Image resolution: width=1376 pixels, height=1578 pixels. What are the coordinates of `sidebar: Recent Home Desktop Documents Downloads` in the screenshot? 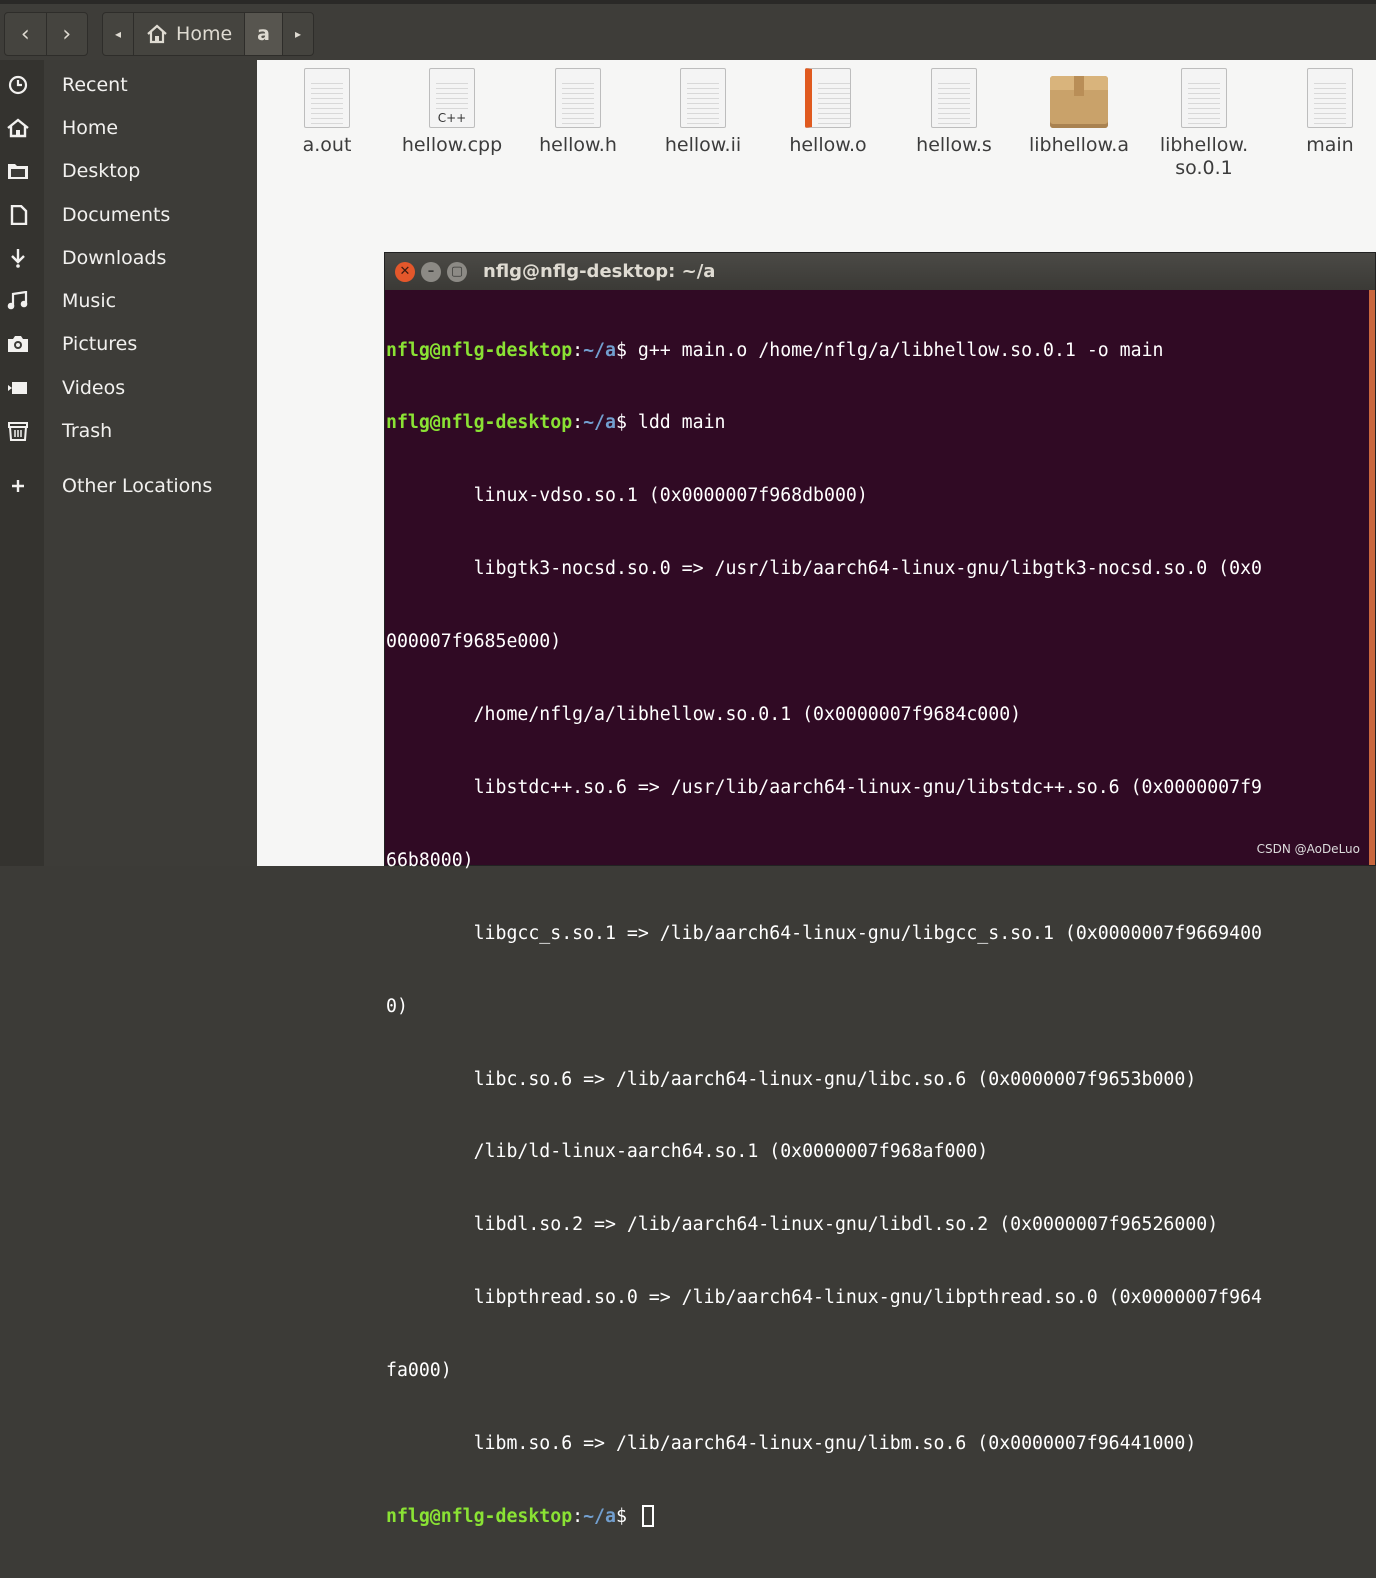 It's located at (128, 463).